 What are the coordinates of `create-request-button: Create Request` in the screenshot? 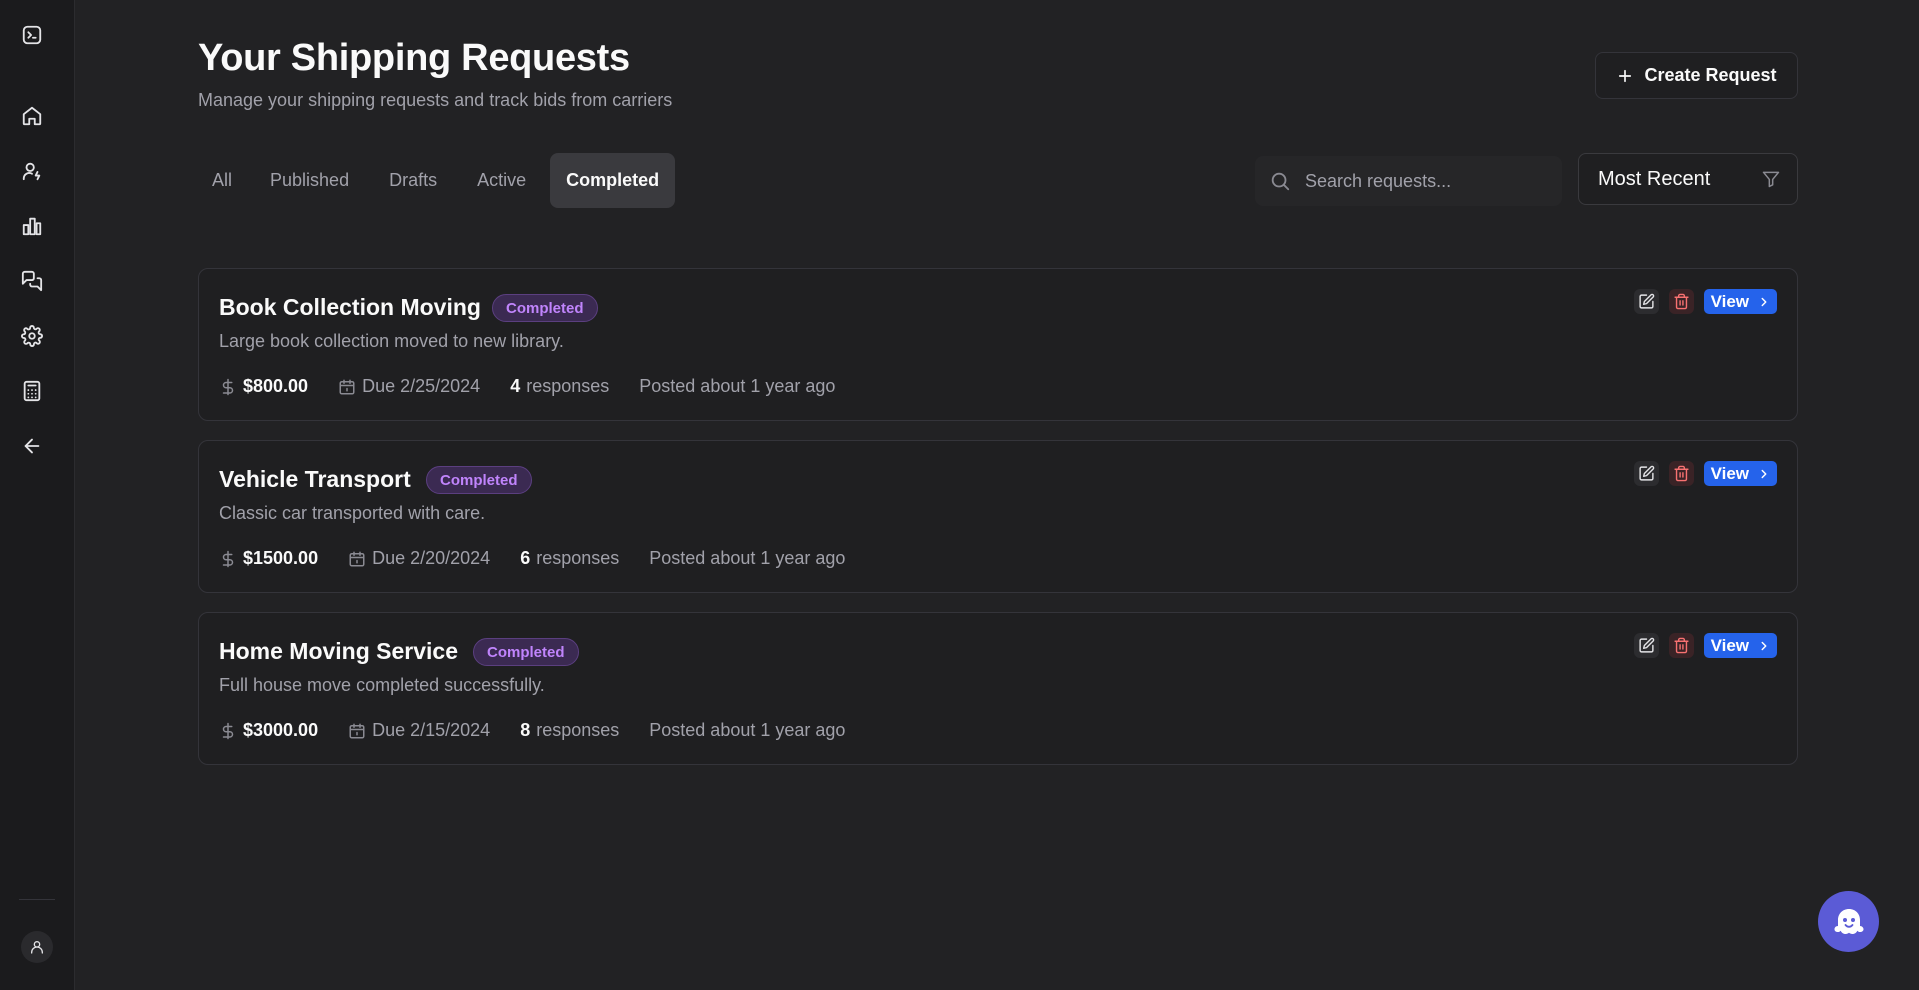 It's located at (1696, 75).